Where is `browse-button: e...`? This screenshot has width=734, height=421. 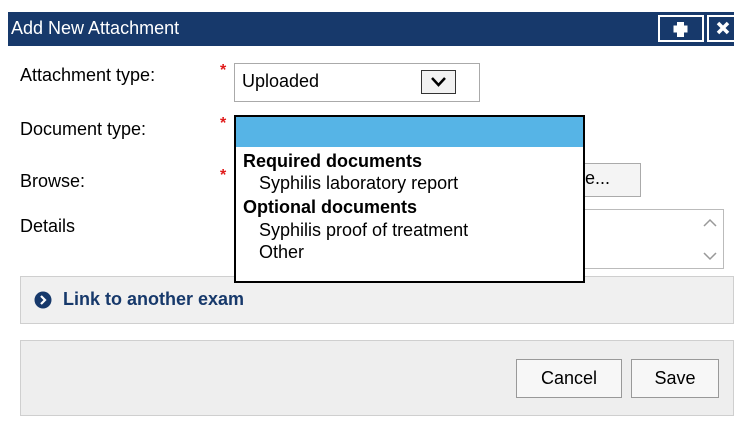 browse-button: e... is located at coordinates (609, 180).